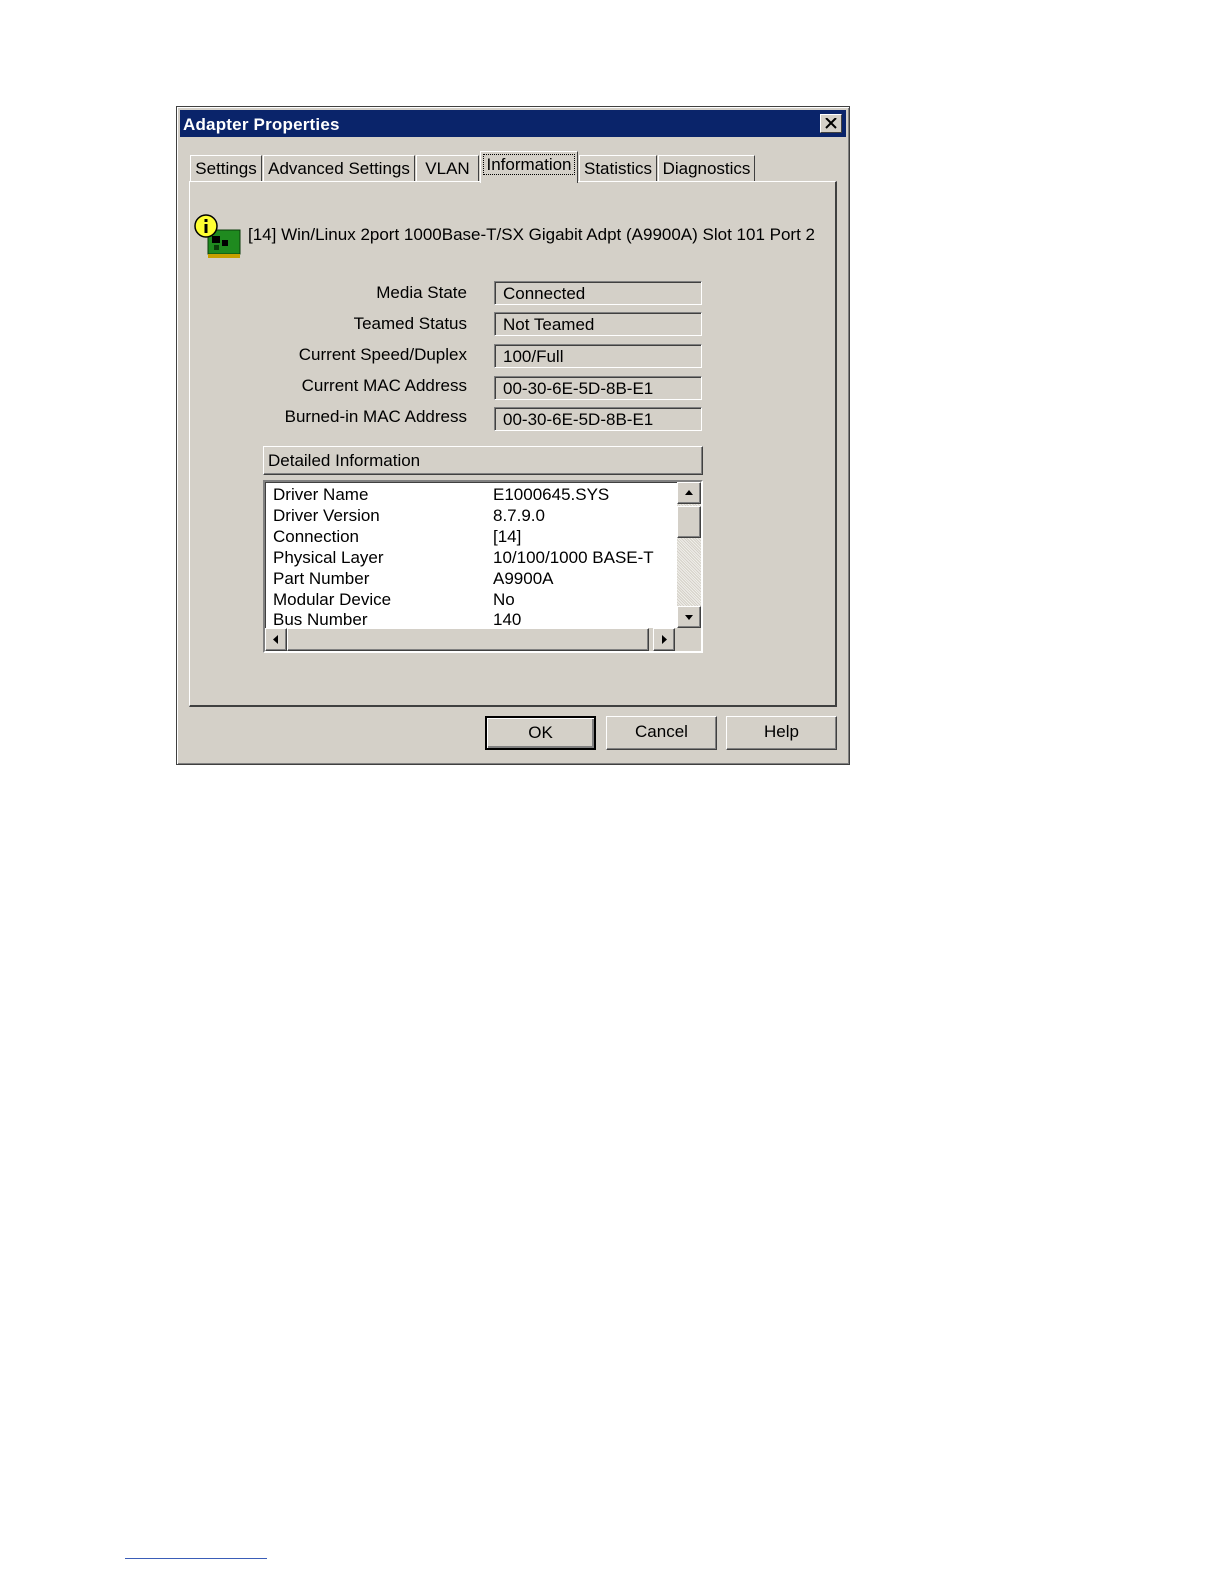 The width and height of the screenshot is (1224, 1584). I want to click on close-icon, so click(831, 123).